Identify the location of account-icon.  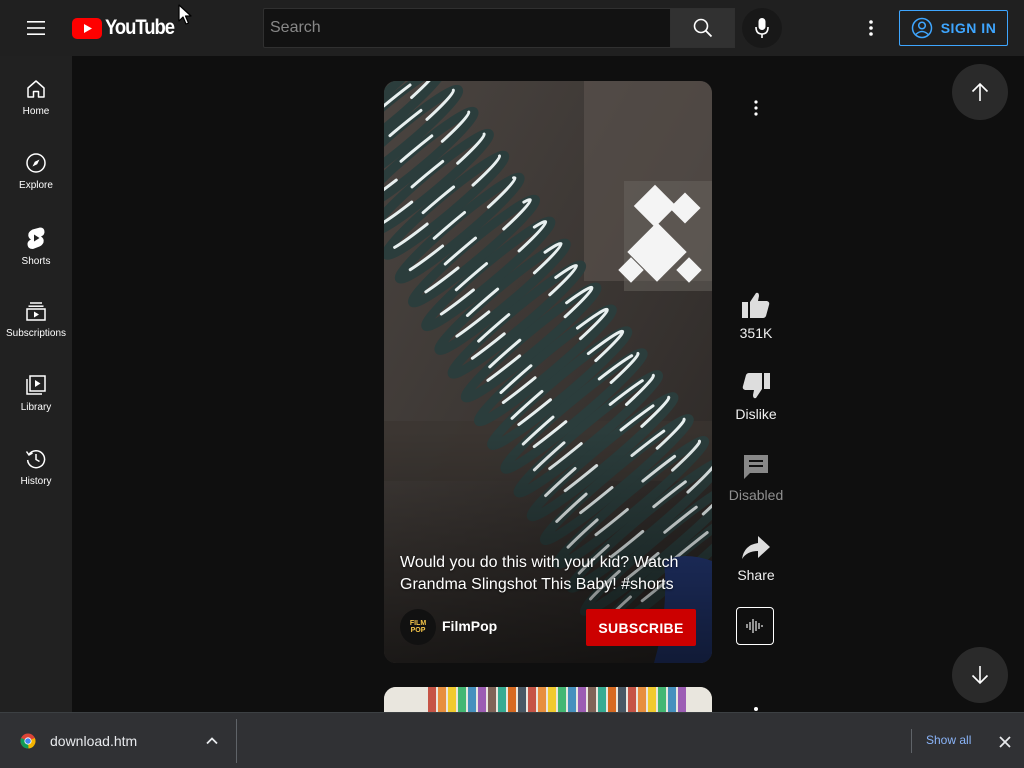
(921, 28).